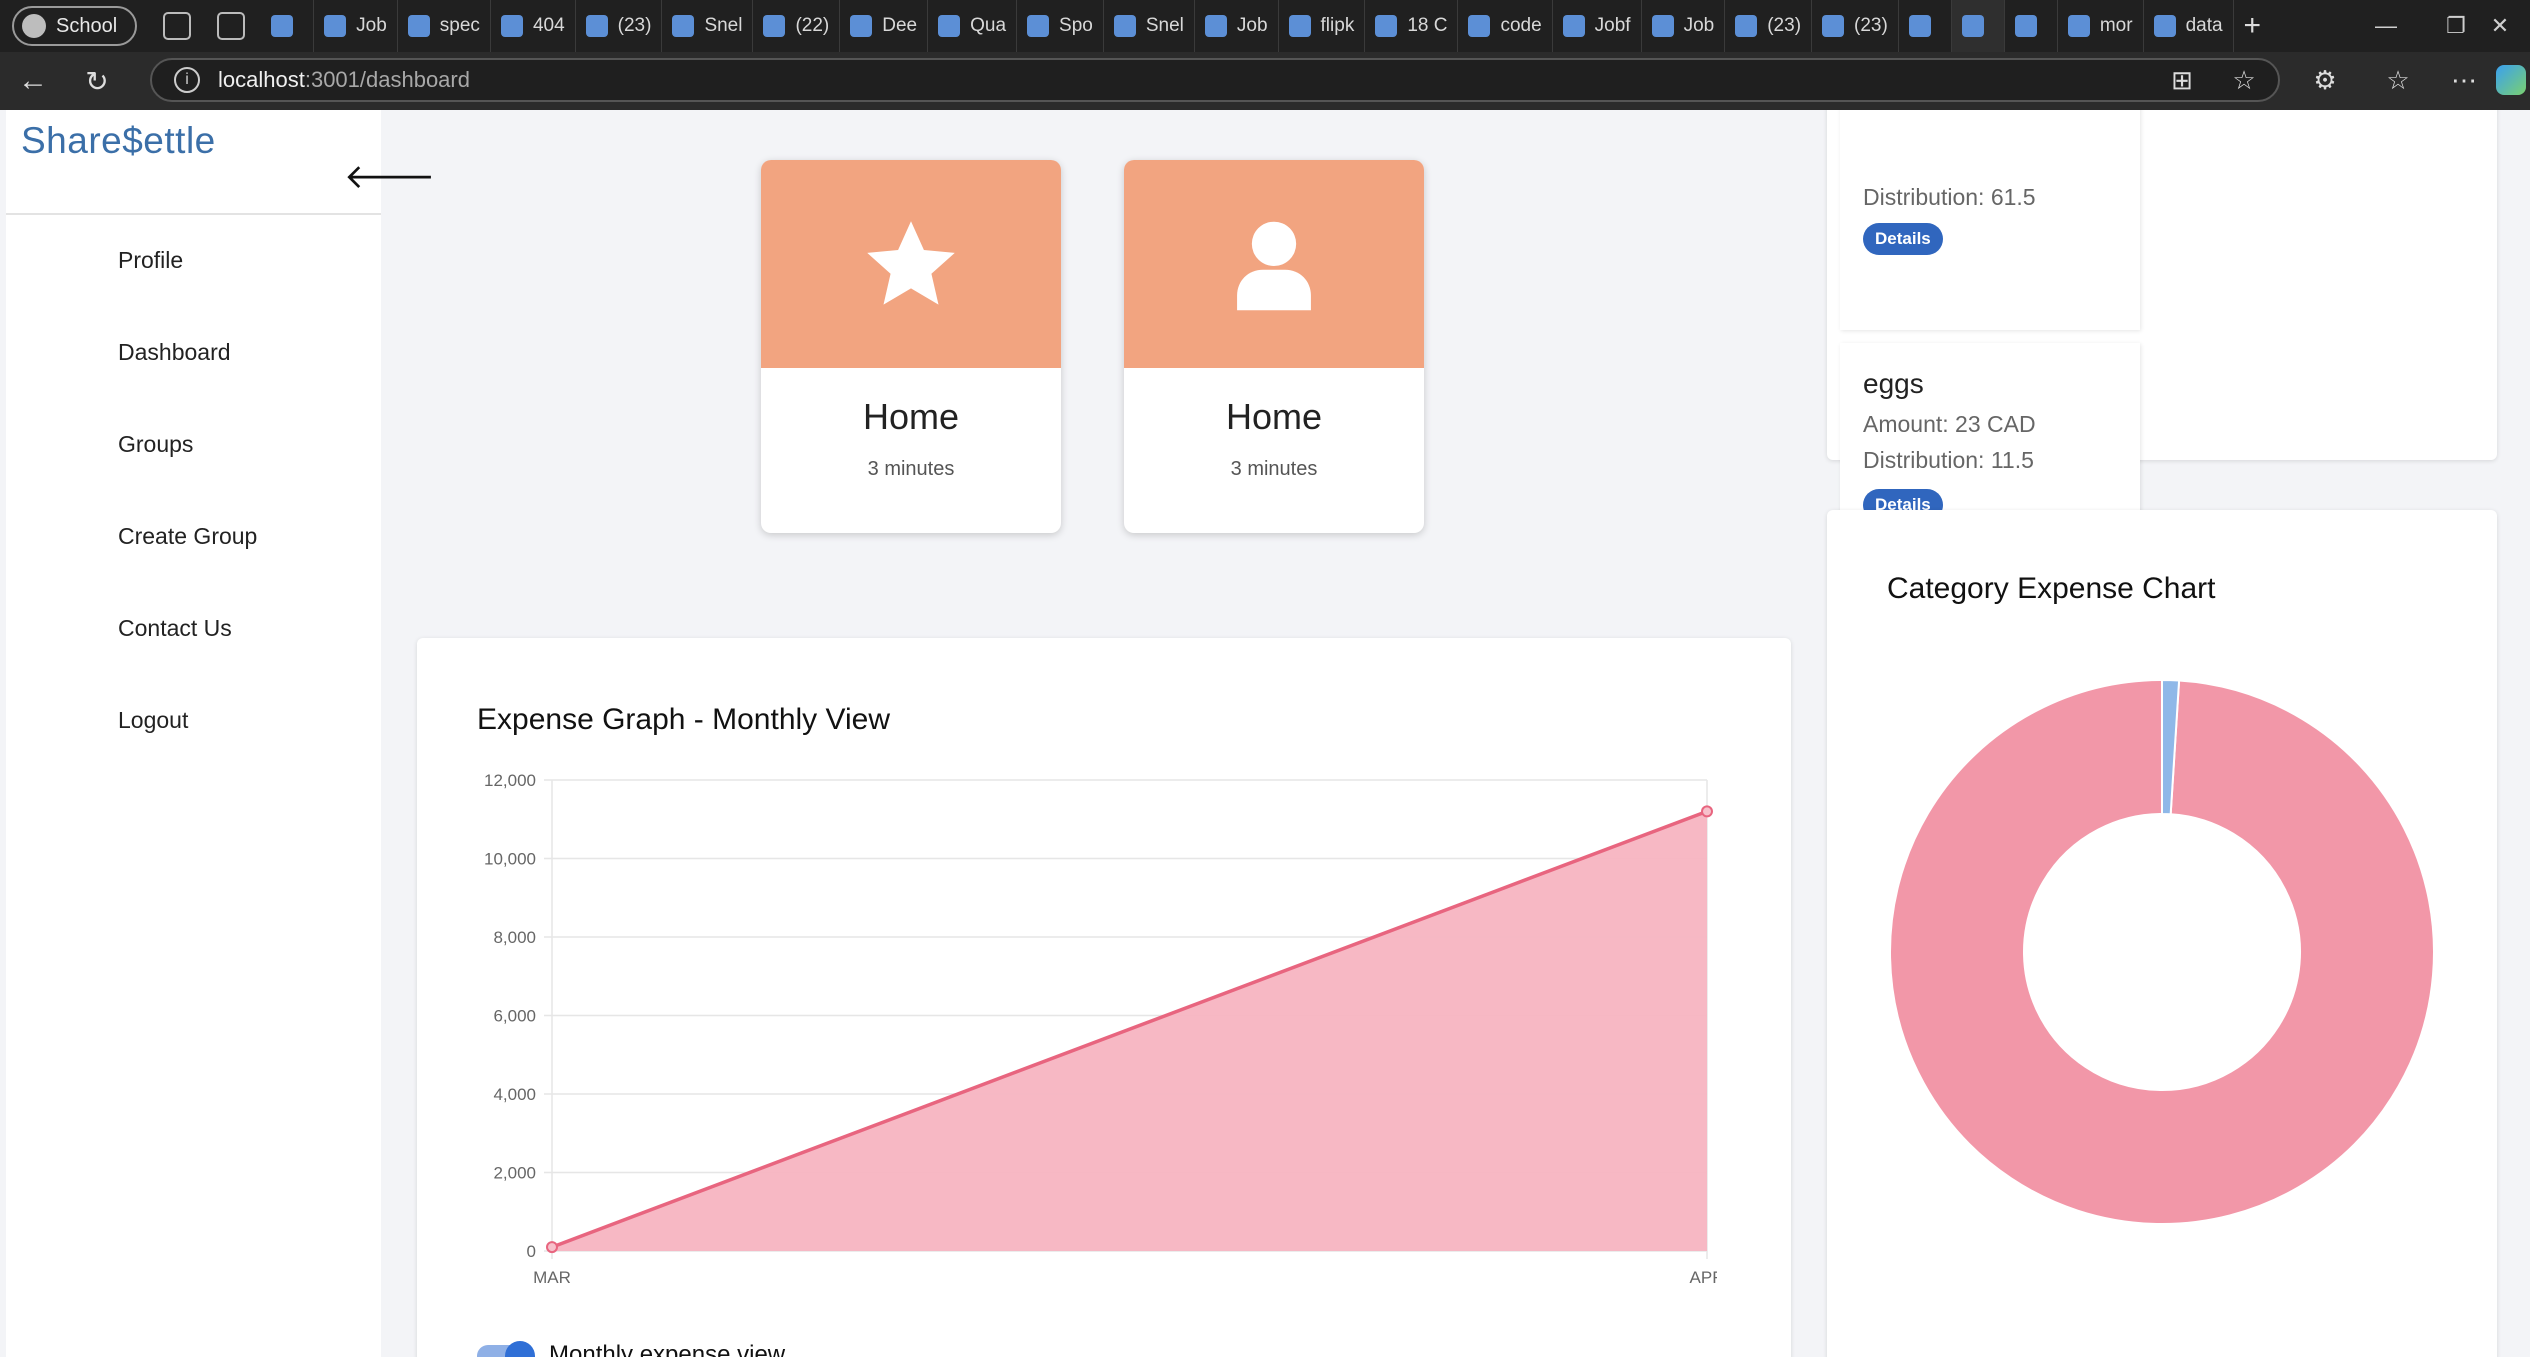 Image resolution: width=2530 pixels, height=1357 pixels. Describe the element at coordinates (884, 26) in the screenshot. I see `browser-tab: Dee` at that location.